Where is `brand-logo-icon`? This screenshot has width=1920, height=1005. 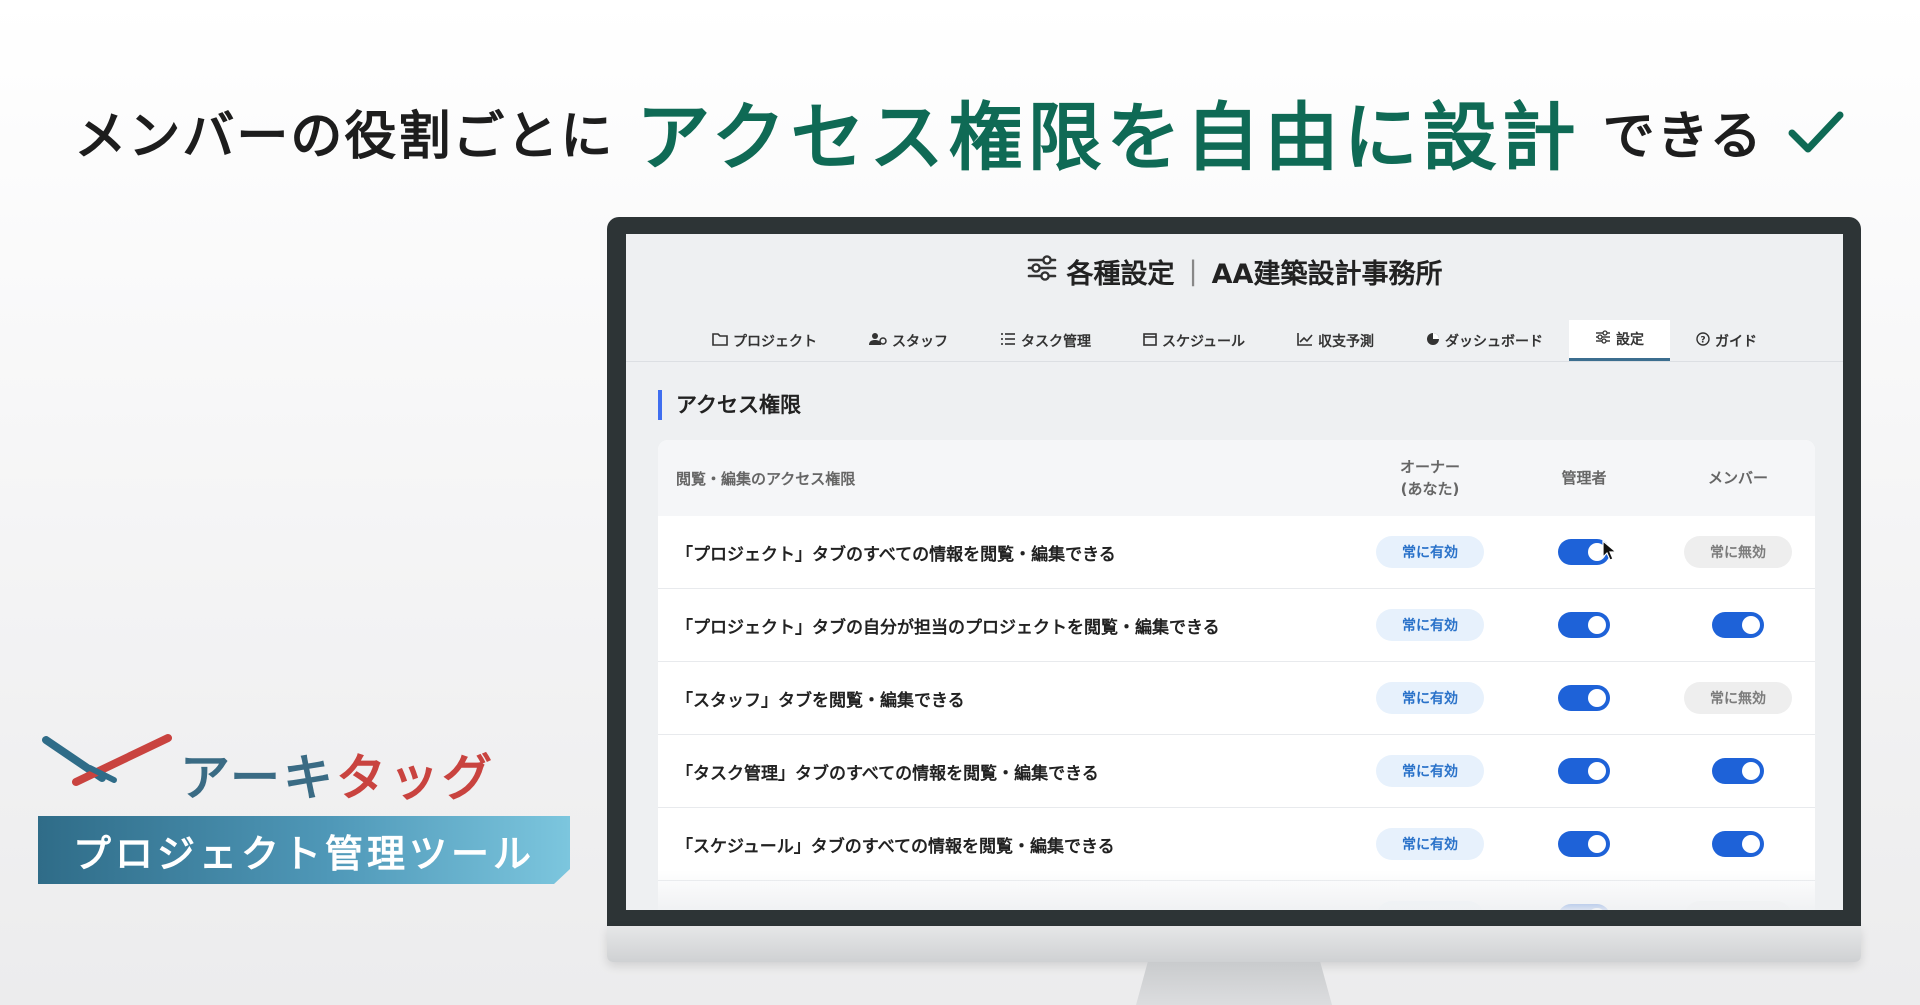 brand-logo-icon is located at coordinates (107, 764).